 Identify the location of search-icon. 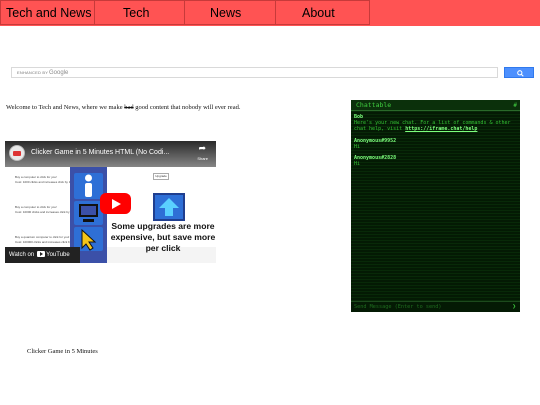
(520, 73).